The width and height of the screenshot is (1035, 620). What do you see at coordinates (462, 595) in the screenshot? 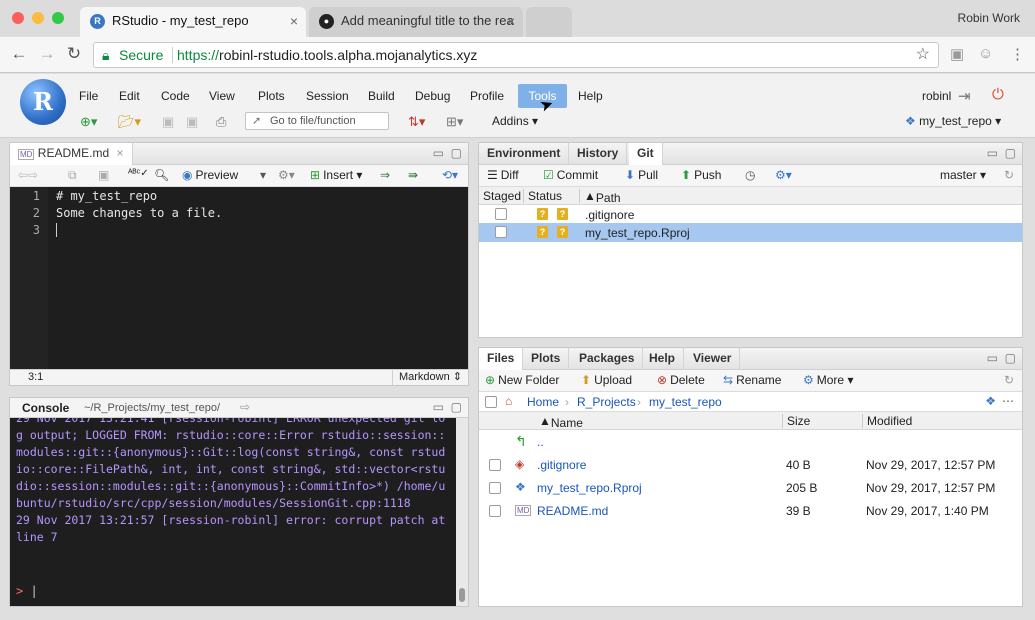
I see `scrollbar-thumb` at bounding box center [462, 595].